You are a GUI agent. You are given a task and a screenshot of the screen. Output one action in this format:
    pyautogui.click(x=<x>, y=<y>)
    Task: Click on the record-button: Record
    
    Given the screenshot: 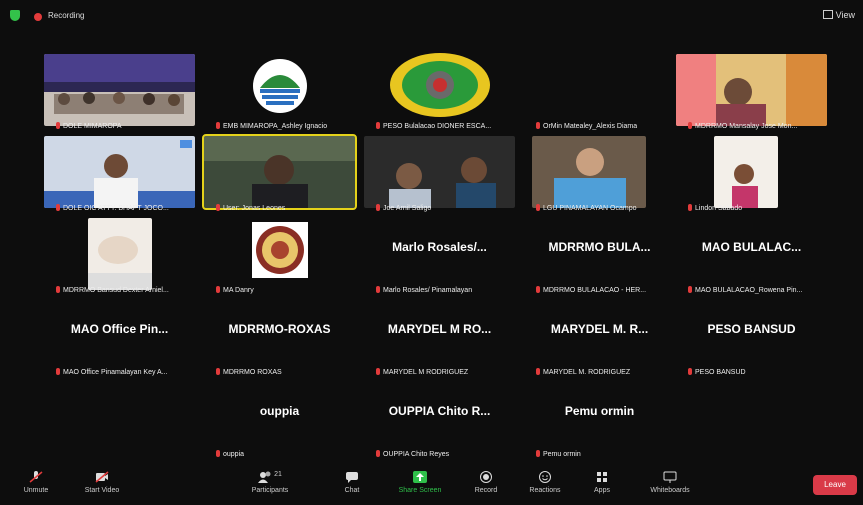 What is the action you would take?
    pyautogui.click(x=486, y=482)
    